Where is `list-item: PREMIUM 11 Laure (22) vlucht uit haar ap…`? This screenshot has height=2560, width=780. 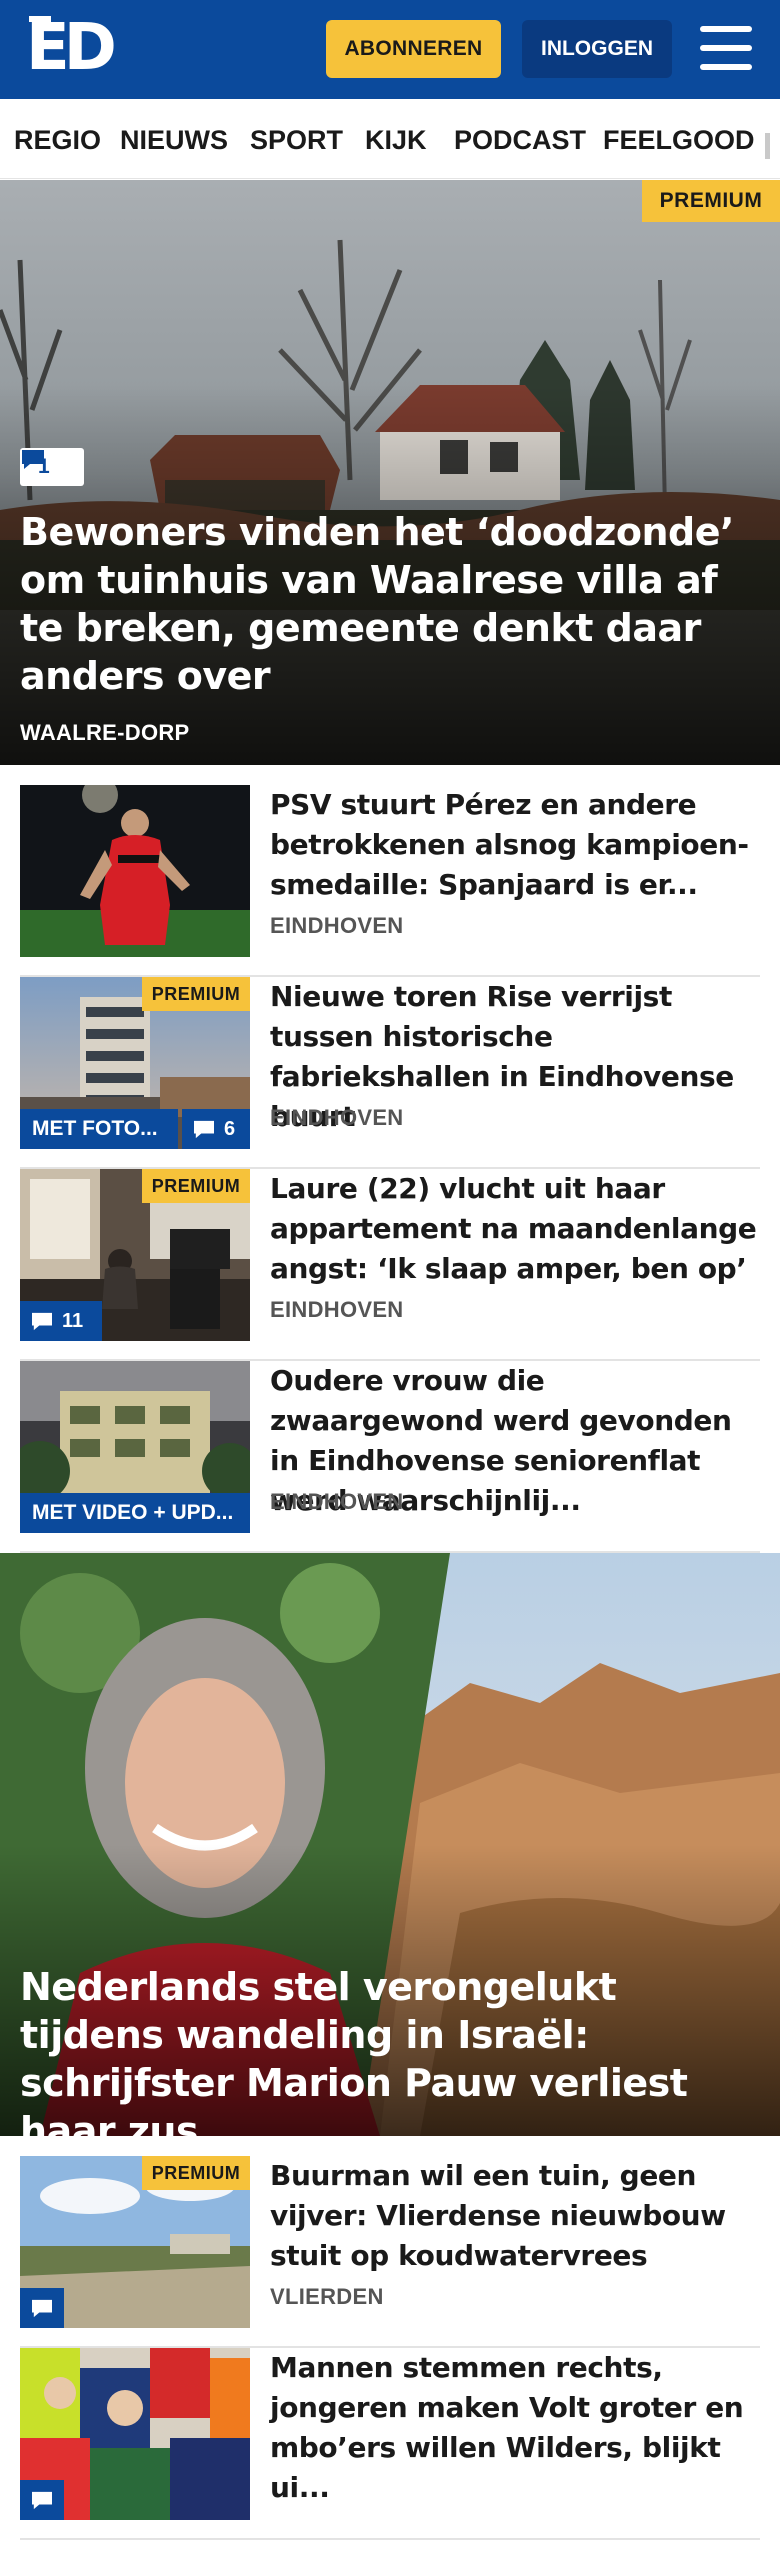
list-item: PREMIUM 11 Laure (22) vlucht uit haar ap… is located at coordinates (390, 1265).